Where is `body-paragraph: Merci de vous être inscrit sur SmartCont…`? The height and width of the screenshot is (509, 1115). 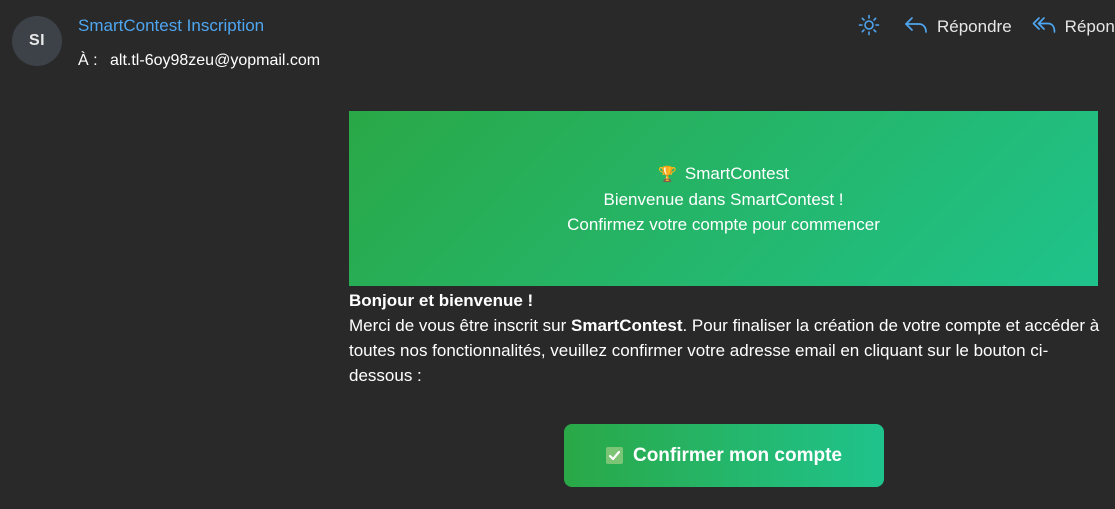
body-paragraph: Merci de vous être inscrit sur SmartCont… is located at coordinates (726, 350).